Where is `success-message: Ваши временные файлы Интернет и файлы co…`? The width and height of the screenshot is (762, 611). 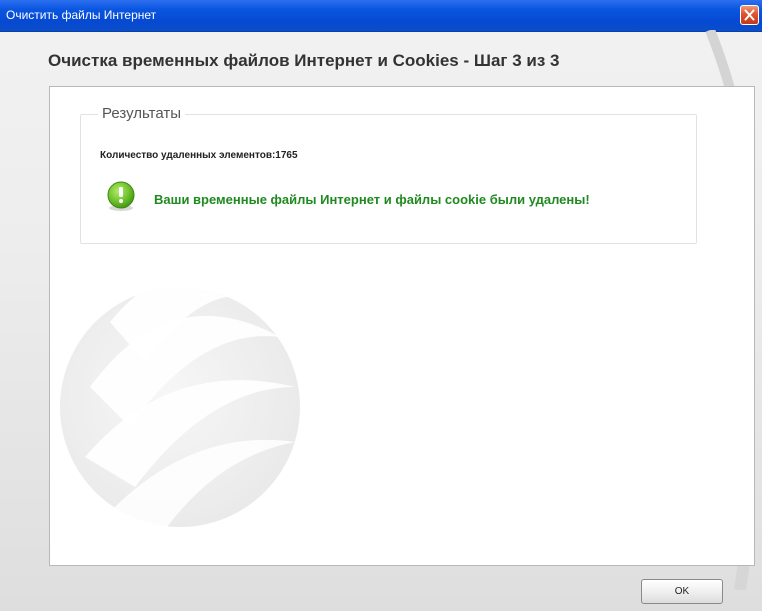
success-message: Ваши временные файлы Интернет и файлы co… is located at coordinates (372, 199).